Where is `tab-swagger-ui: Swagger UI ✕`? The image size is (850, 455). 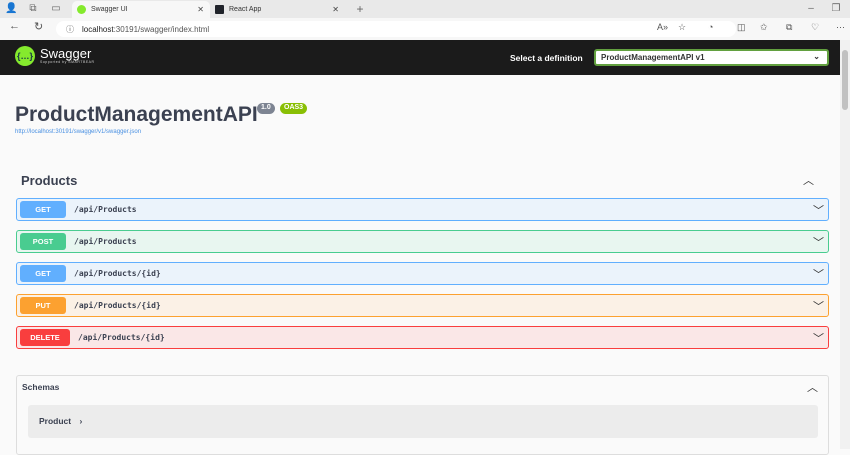
tab-swagger-ui: Swagger UI ✕ is located at coordinates (141, 9).